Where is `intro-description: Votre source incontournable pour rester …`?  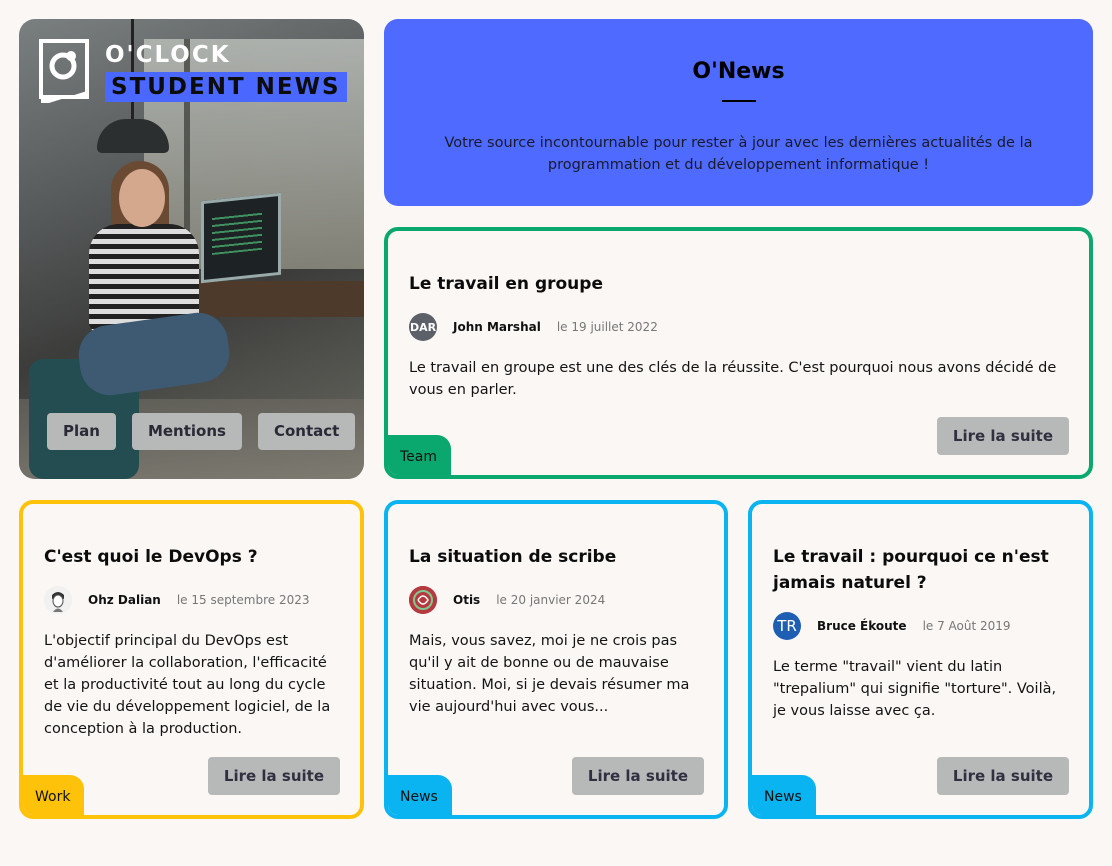
intro-description: Votre source incontournable pour rester … is located at coordinates (738, 154).